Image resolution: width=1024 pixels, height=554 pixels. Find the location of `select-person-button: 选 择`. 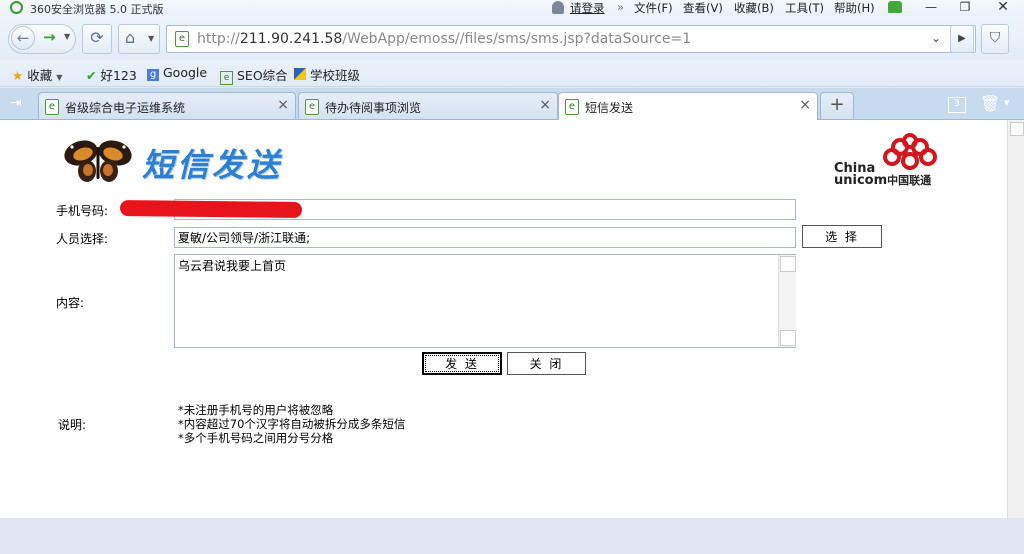

select-person-button: 选 择 is located at coordinates (842, 236).